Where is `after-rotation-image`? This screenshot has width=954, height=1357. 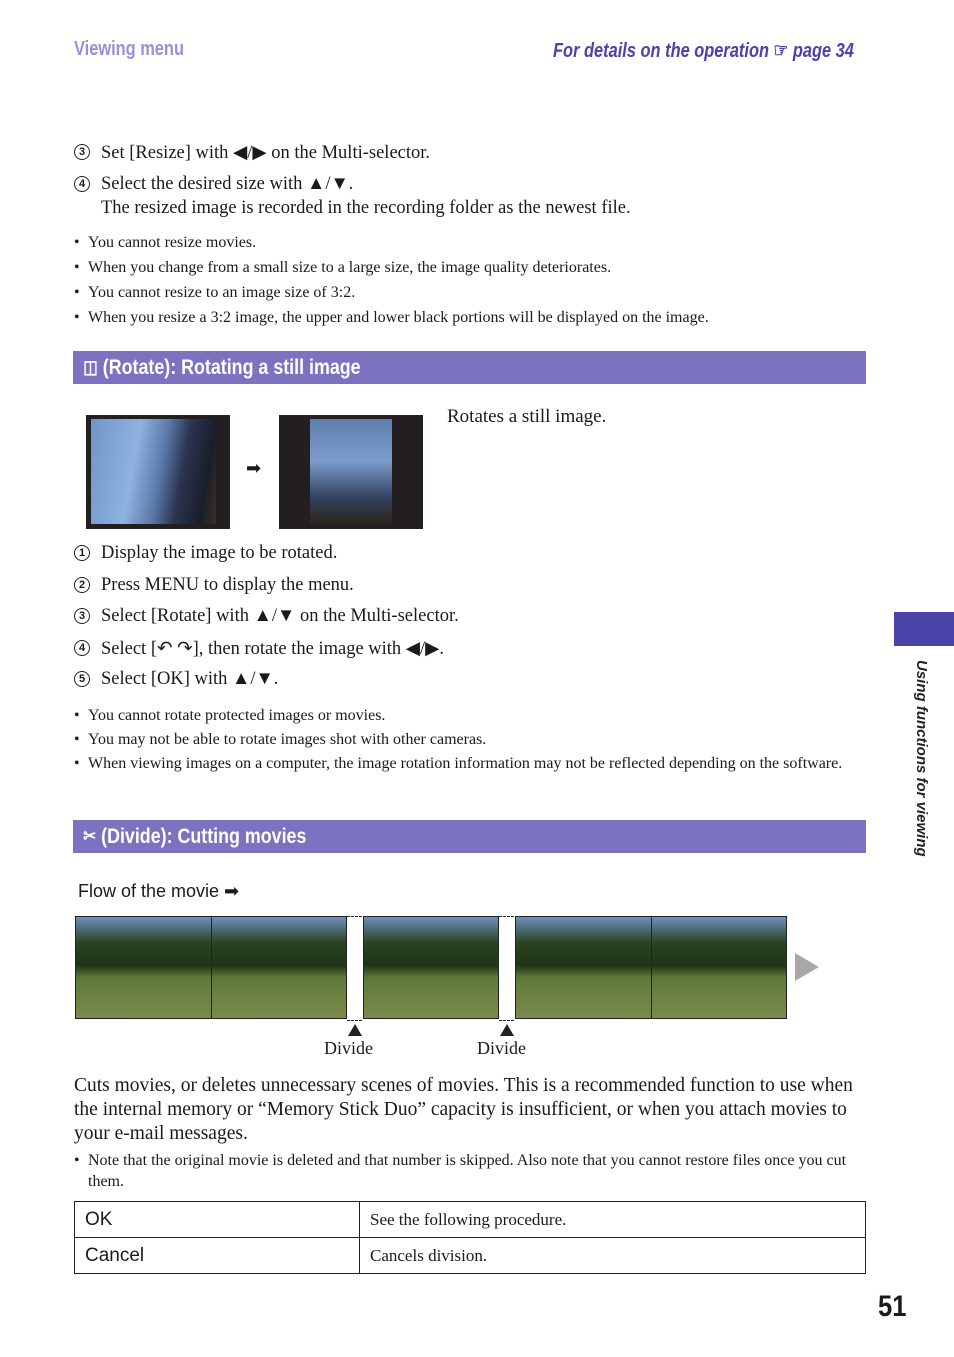 after-rotation-image is located at coordinates (351, 472).